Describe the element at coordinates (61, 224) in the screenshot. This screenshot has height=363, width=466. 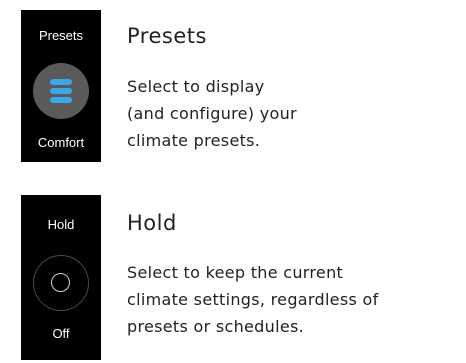
I see `hold-panel-title: Hold` at that location.